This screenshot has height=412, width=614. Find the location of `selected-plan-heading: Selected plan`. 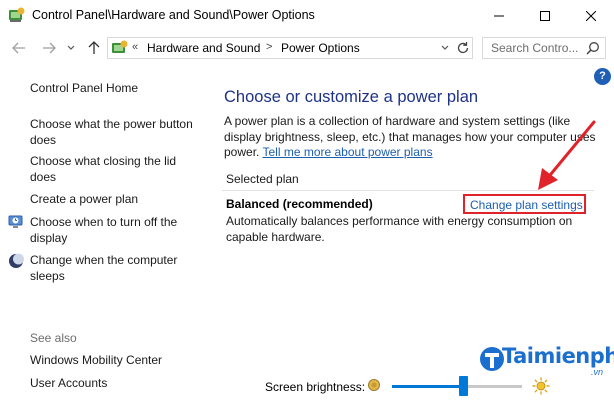

selected-plan-heading: Selected plan is located at coordinates (262, 179).